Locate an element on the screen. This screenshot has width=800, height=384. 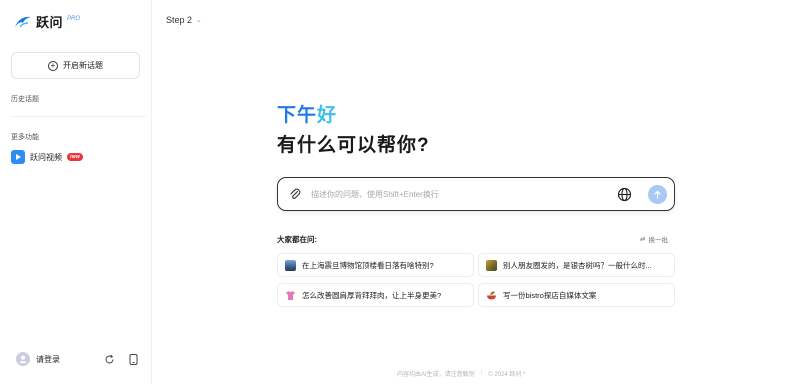
greeting-part2: 好 is located at coordinates (327, 115).